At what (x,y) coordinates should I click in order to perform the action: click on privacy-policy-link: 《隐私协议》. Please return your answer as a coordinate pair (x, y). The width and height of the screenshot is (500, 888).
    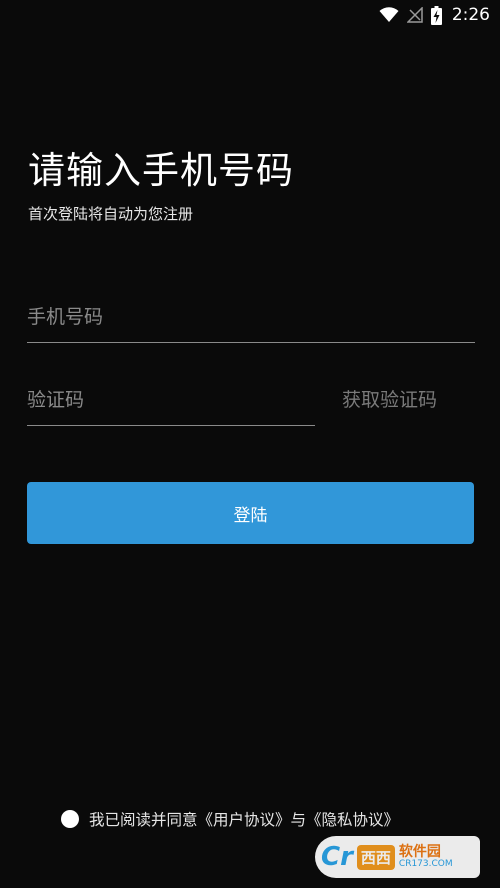
    Looking at the image, I should click on (352, 820).